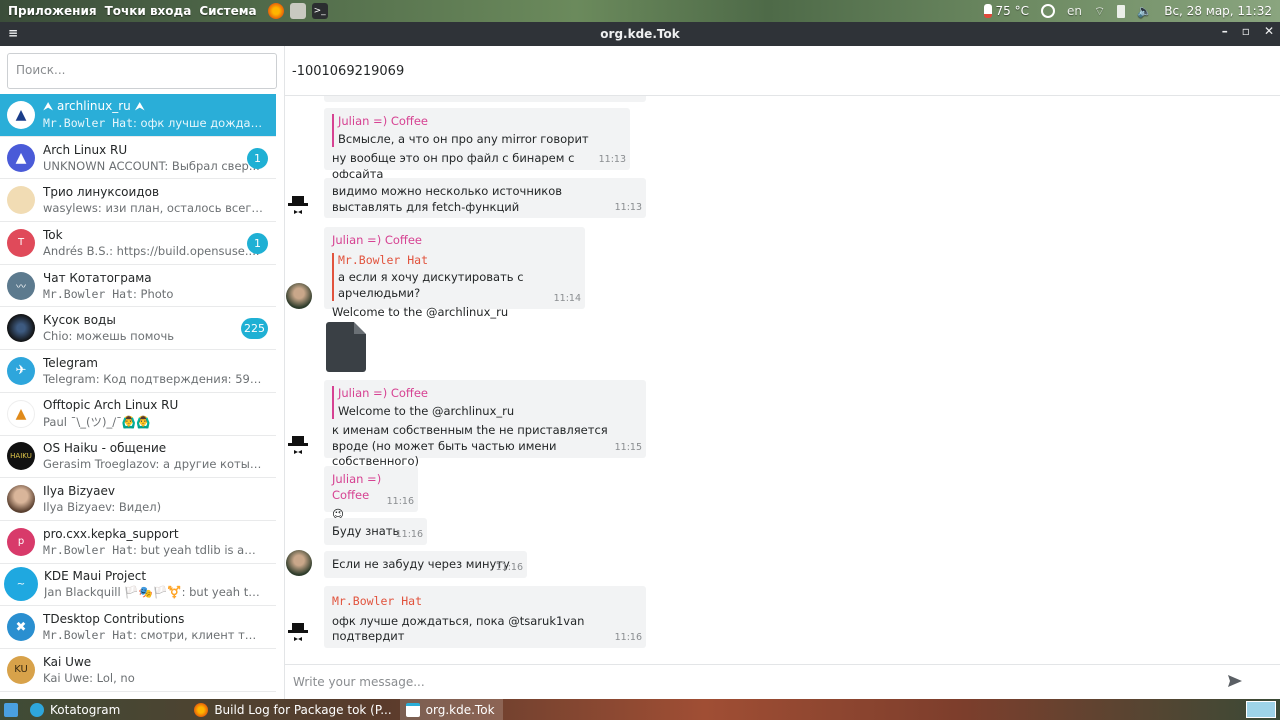 Image resolution: width=1280 pixels, height=720 pixels. What do you see at coordinates (460, 709) in the screenshot?
I see `task-label: org.kde.Tok` at bounding box center [460, 709].